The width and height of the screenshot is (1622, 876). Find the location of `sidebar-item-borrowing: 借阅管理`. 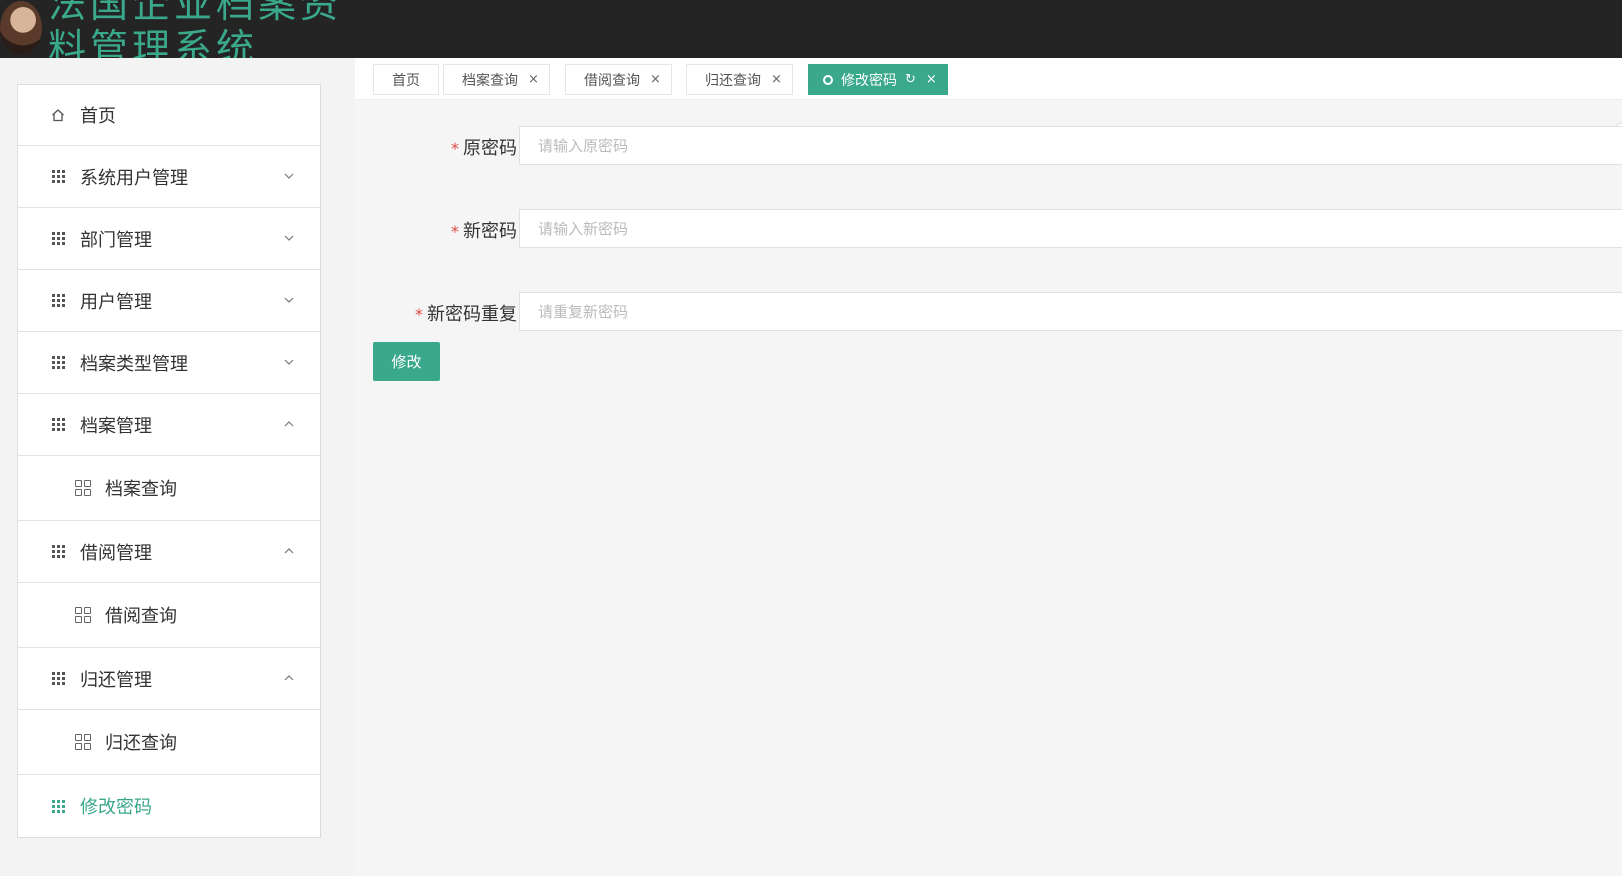

sidebar-item-borrowing: 借阅管理 is located at coordinates (169, 552).